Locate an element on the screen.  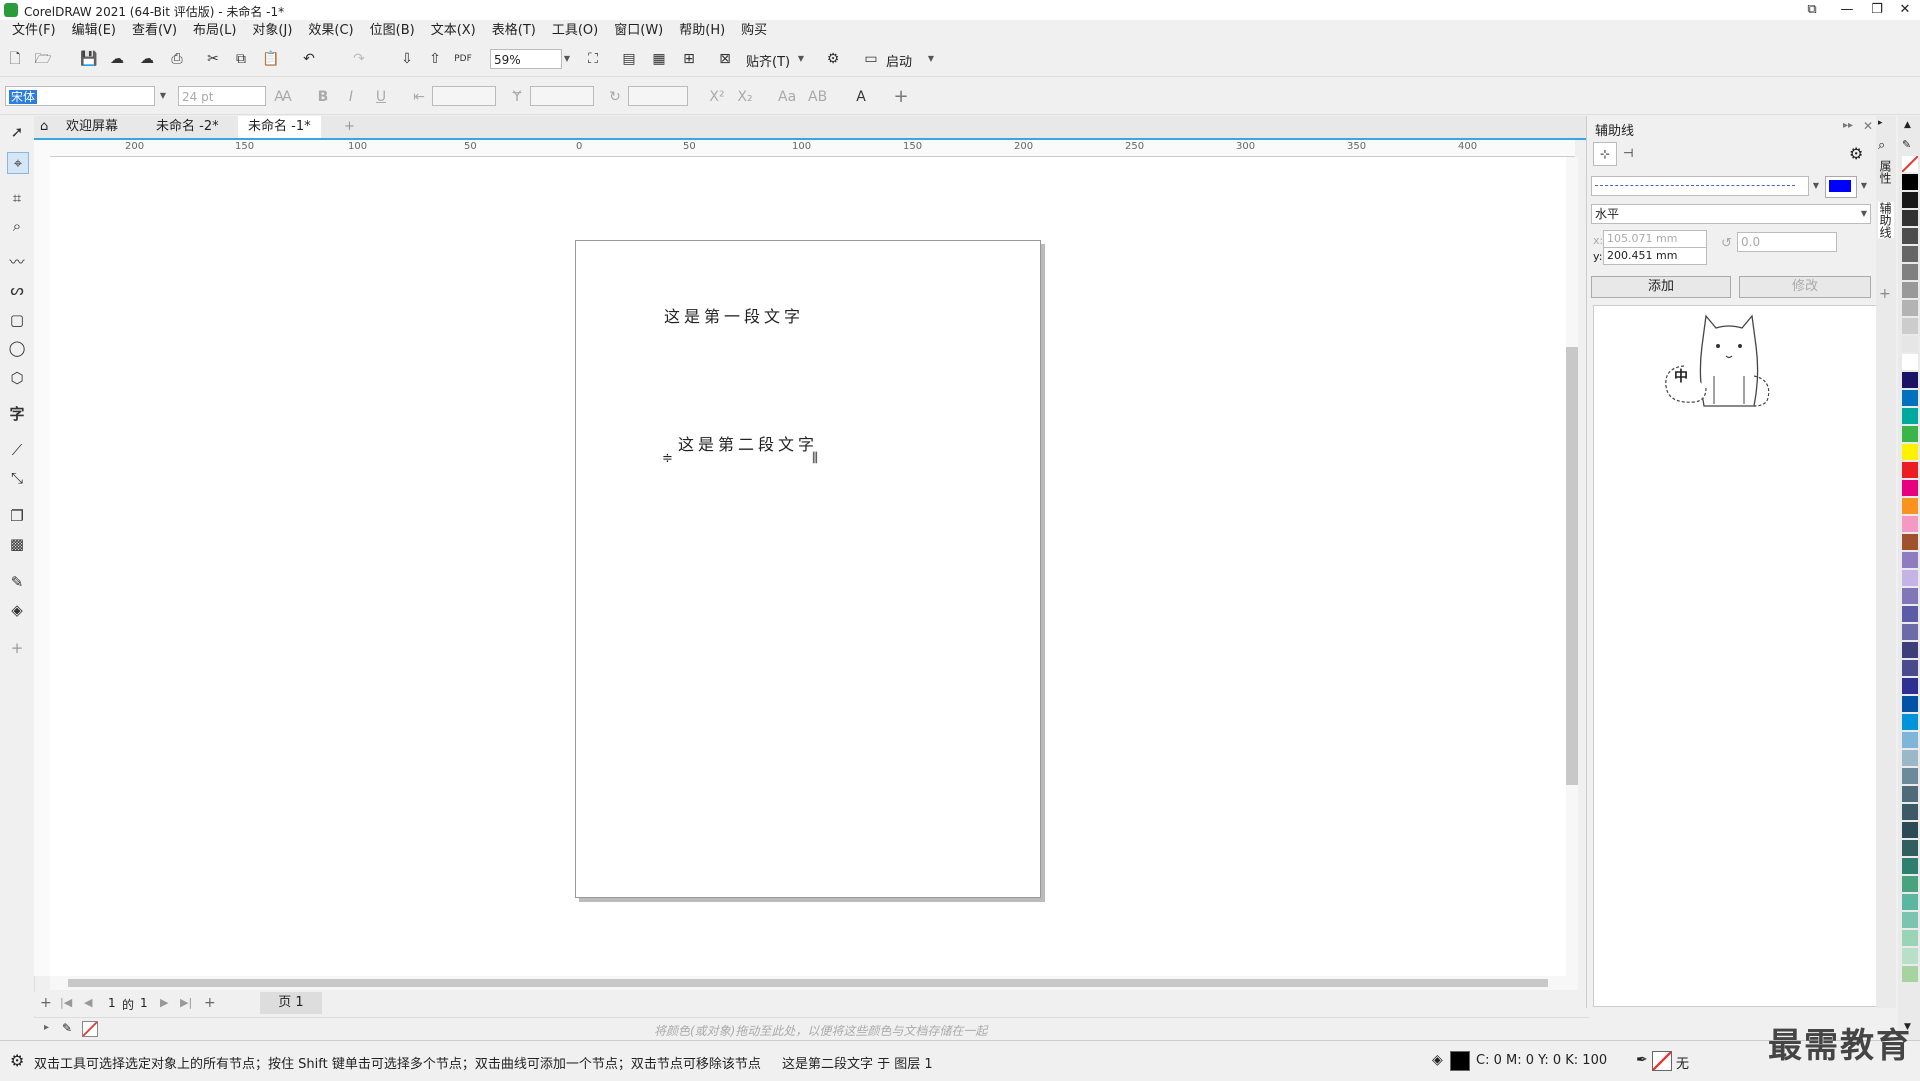
pick-tool-icon: ➚ is located at coordinates (17, 132).